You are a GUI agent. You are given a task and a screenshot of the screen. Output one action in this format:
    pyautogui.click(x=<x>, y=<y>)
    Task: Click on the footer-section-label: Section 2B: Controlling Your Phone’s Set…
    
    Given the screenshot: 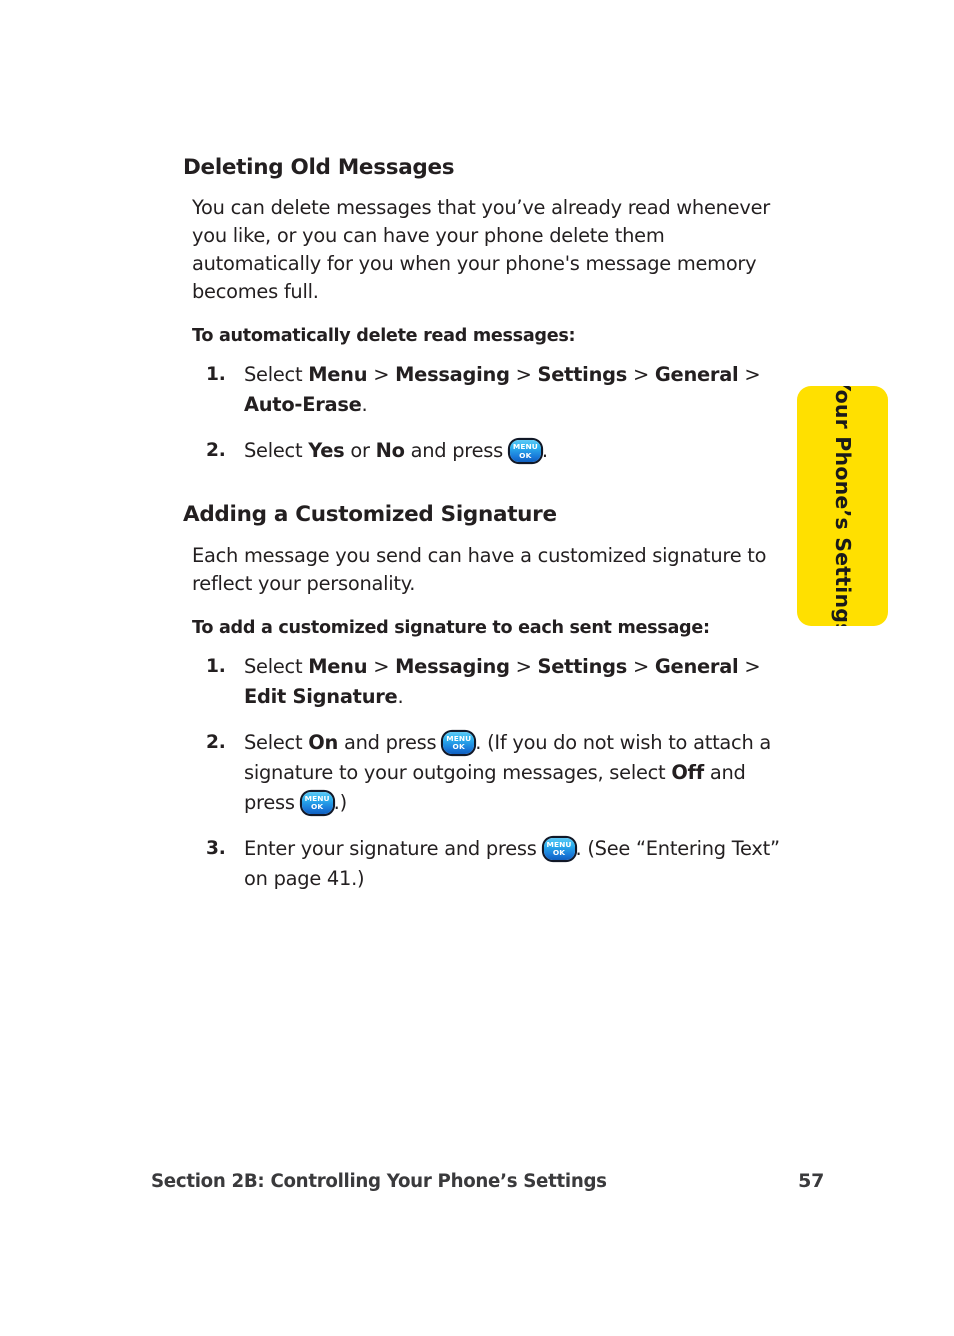 What is the action you would take?
    pyautogui.click(x=379, y=1181)
    